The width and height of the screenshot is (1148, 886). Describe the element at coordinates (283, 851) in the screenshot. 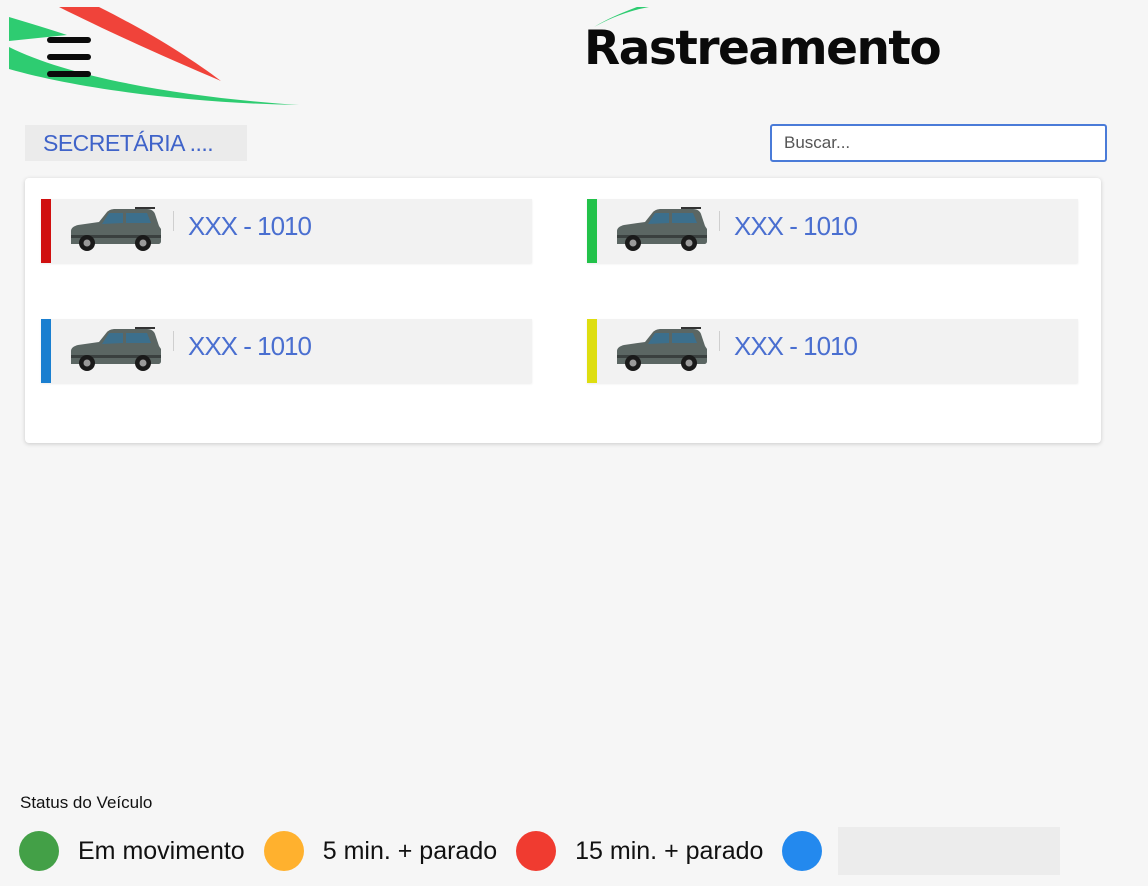

I see `legend-dot-5min` at that location.